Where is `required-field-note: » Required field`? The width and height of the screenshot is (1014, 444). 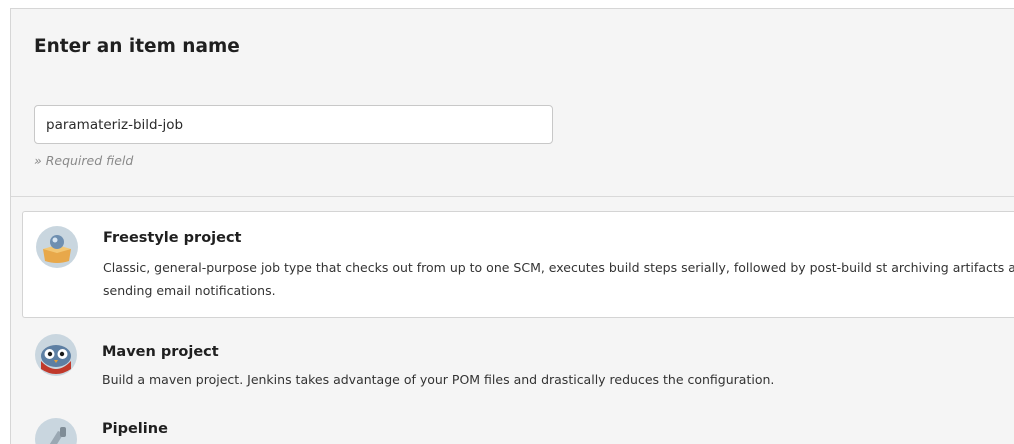 required-field-note: » Required field is located at coordinates (84, 160).